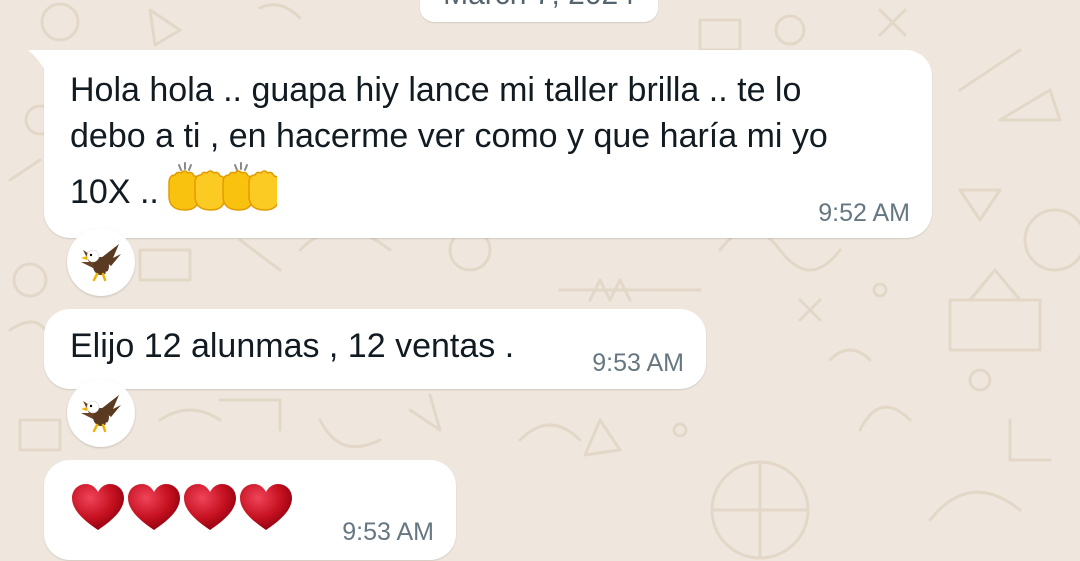 Image resolution: width=1080 pixels, height=561 pixels. I want to click on date-separator: March 7, 2024, so click(539, 11).